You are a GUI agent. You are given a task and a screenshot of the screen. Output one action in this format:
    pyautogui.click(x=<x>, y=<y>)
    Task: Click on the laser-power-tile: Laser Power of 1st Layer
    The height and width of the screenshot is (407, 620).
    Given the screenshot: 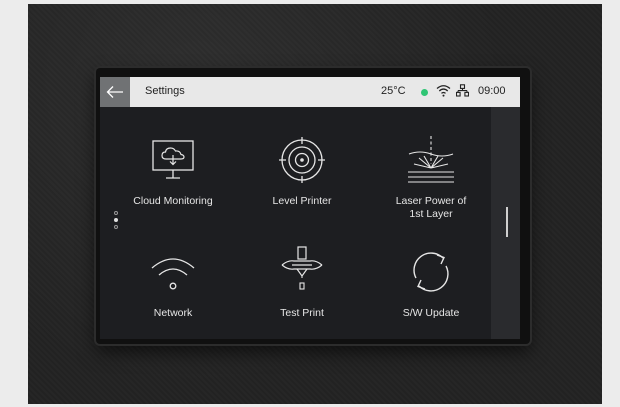 What is the action you would take?
    pyautogui.click(x=431, y=176)
    